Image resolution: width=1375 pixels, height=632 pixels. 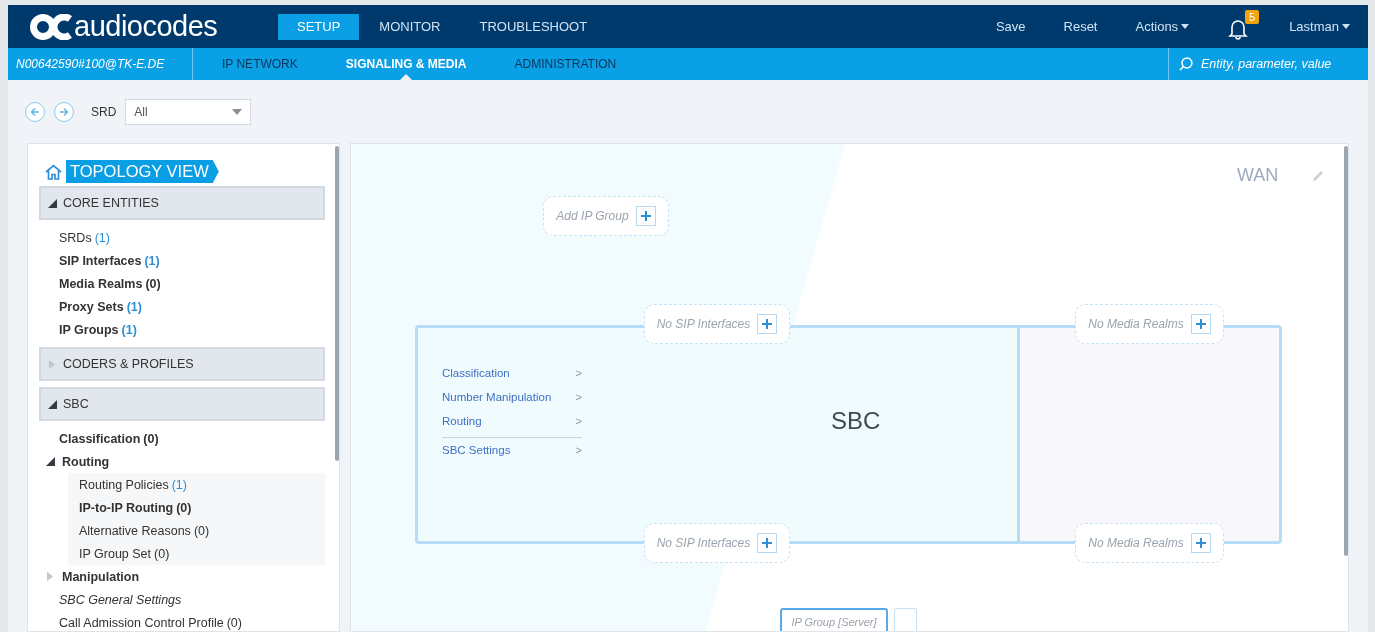 I want to click on notification-count: 5, so click(x=1252, y=16).